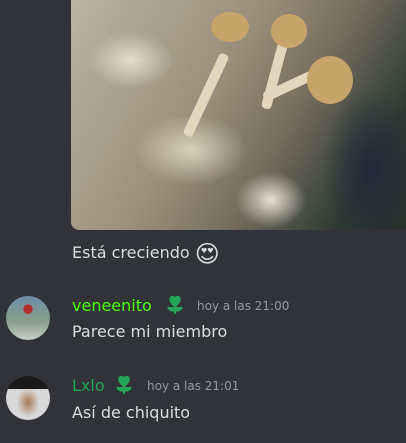 This screenshot has width=406, height=443. What do you see at coordinates (131, 252) in the screenshot?
I see `message-body: Está creciendo` at bounding box center [131, 252].